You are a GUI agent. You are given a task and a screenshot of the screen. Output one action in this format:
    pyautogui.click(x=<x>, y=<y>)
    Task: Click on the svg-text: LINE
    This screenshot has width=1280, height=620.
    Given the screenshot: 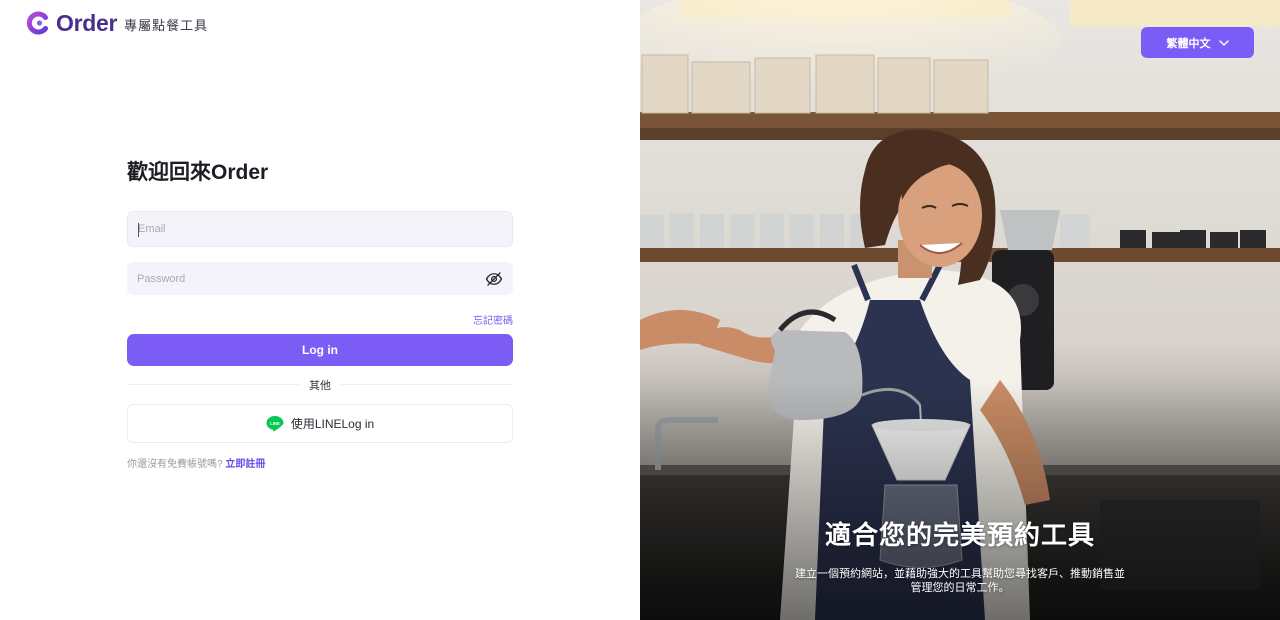 What is the action you would take?
    pyautogui.click(x=275, y=423)
    